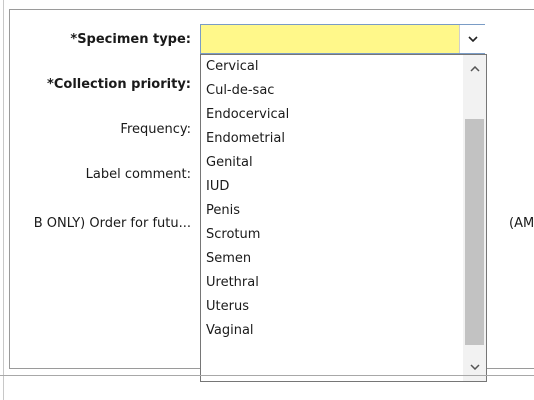  What do you see at coordinates (267, 375) in the screenshot?
I see `bottom-divider` at bounding box center [267, 375].